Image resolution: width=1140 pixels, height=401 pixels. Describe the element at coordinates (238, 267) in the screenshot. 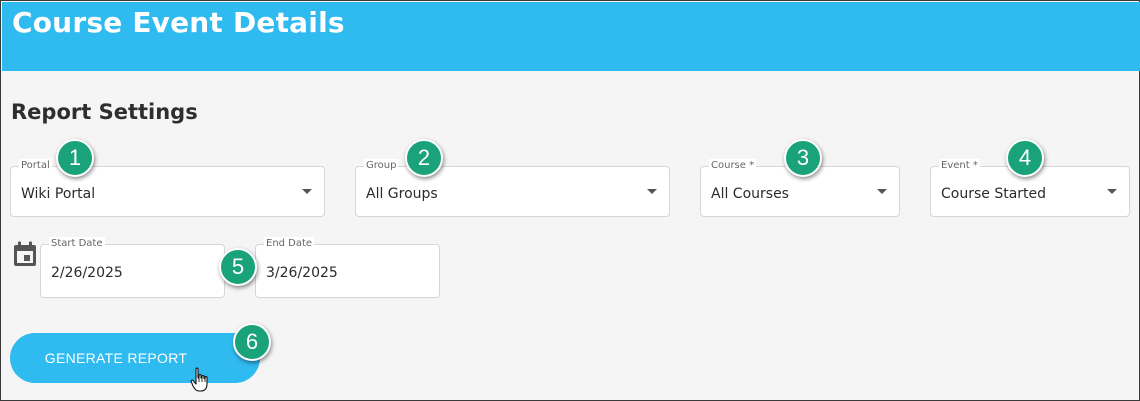

I see `step-badge-5: 5` at that location.